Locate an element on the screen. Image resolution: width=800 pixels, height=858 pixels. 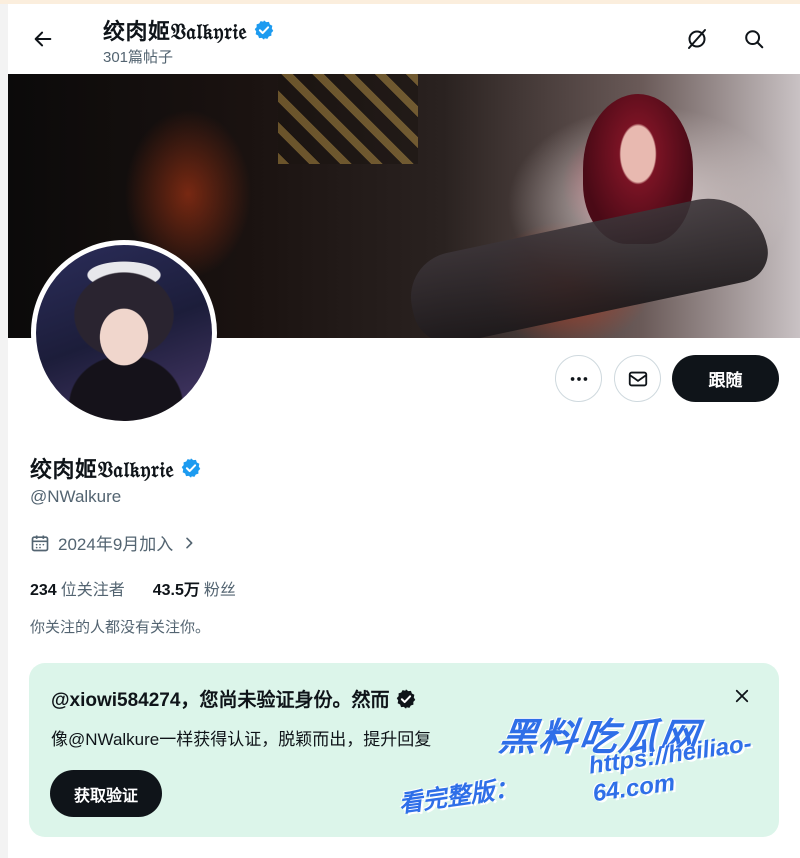
more-button is located at coordinates (578, 378).